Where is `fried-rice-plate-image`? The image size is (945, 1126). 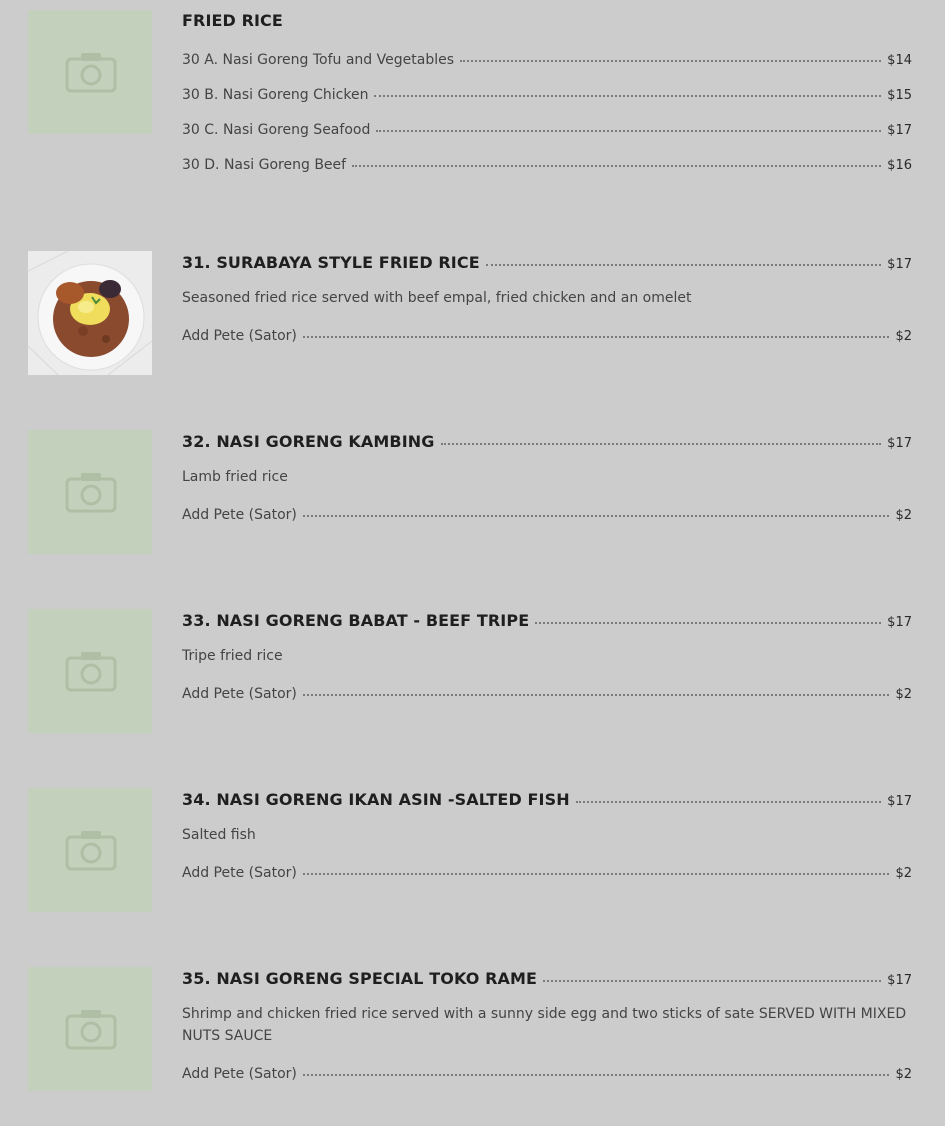
fried-rice-plate-image is located at coordinates (90, 313).